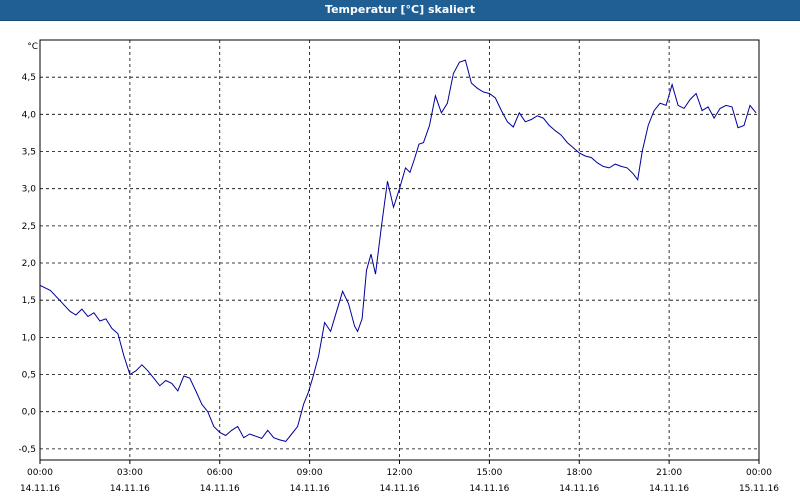 The width and height of the screenshot is (800, 500). I want to click on y-tick-label: 1,0, so click(29, 338).